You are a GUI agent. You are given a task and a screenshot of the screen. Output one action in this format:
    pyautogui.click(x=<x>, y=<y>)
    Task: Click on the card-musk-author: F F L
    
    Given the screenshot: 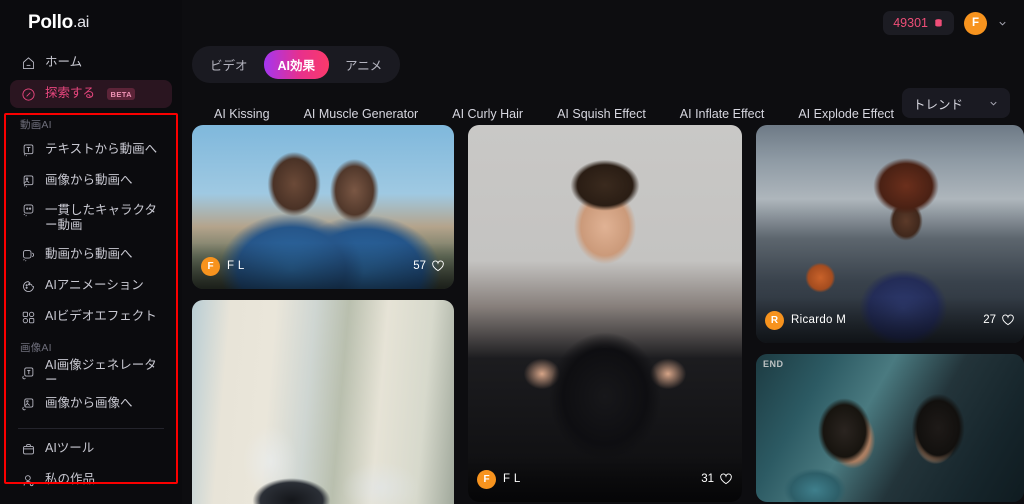 What is the action you would take?
    pyautogui.click(x=499, y=479)
    